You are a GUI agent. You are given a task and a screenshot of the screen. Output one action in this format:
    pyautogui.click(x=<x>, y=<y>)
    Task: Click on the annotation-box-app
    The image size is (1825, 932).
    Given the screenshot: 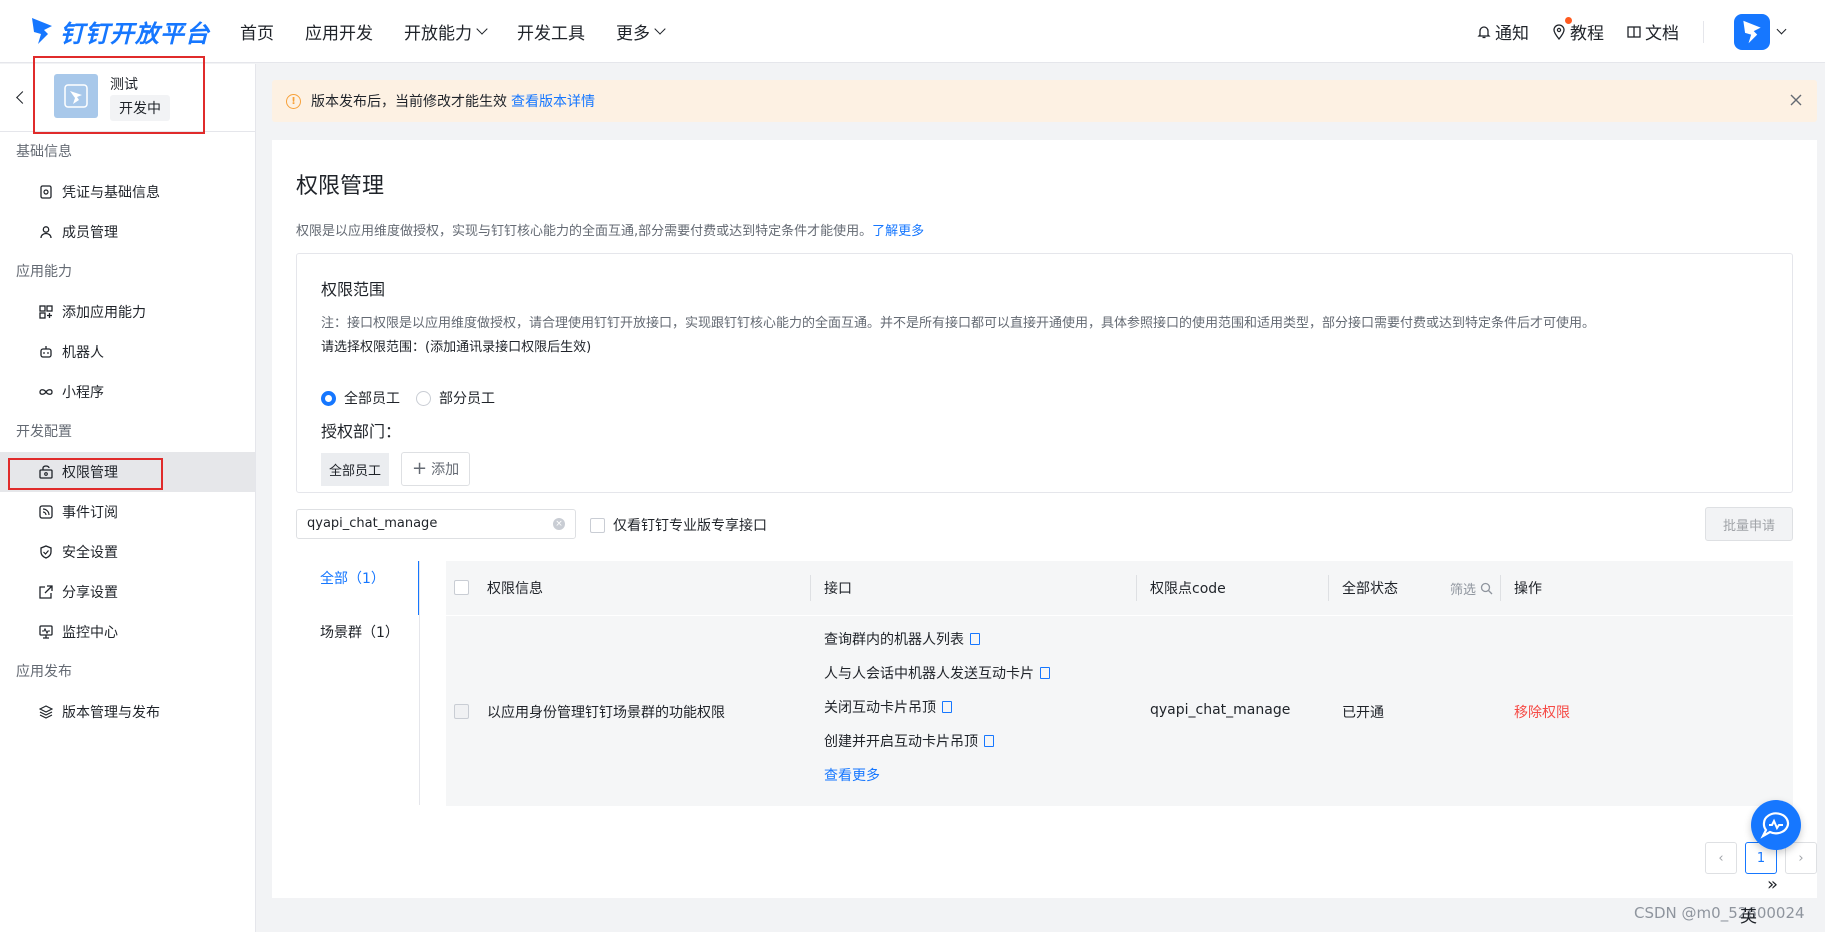 What is the action you would take?
    pyautogui.click(x=119, y=95)
    